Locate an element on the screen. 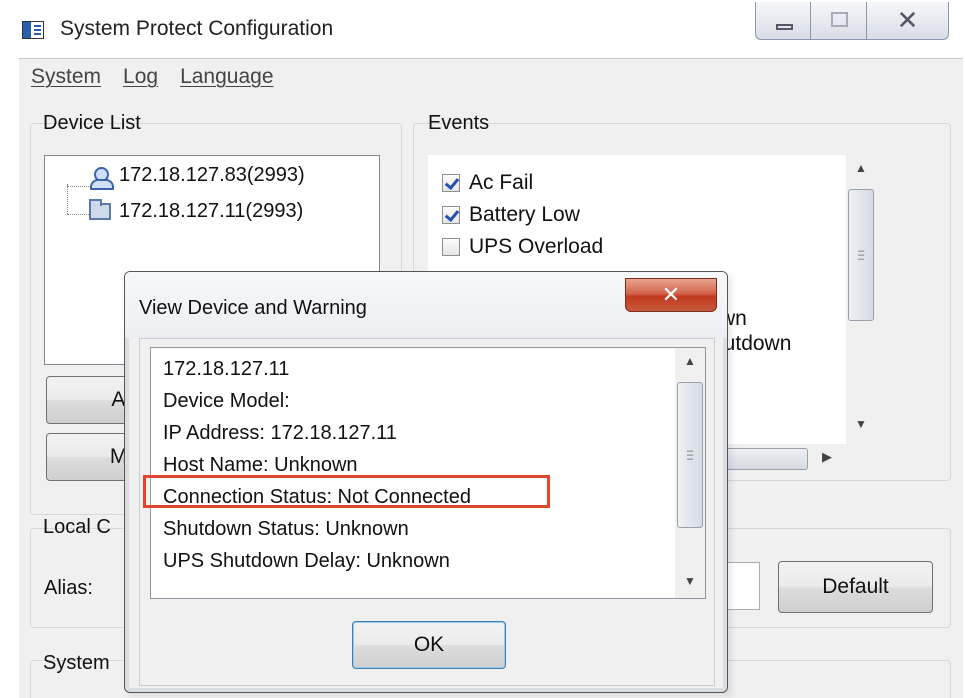  title-bar: System Protect Configuration ✕ is located at coordinates (482, 29).